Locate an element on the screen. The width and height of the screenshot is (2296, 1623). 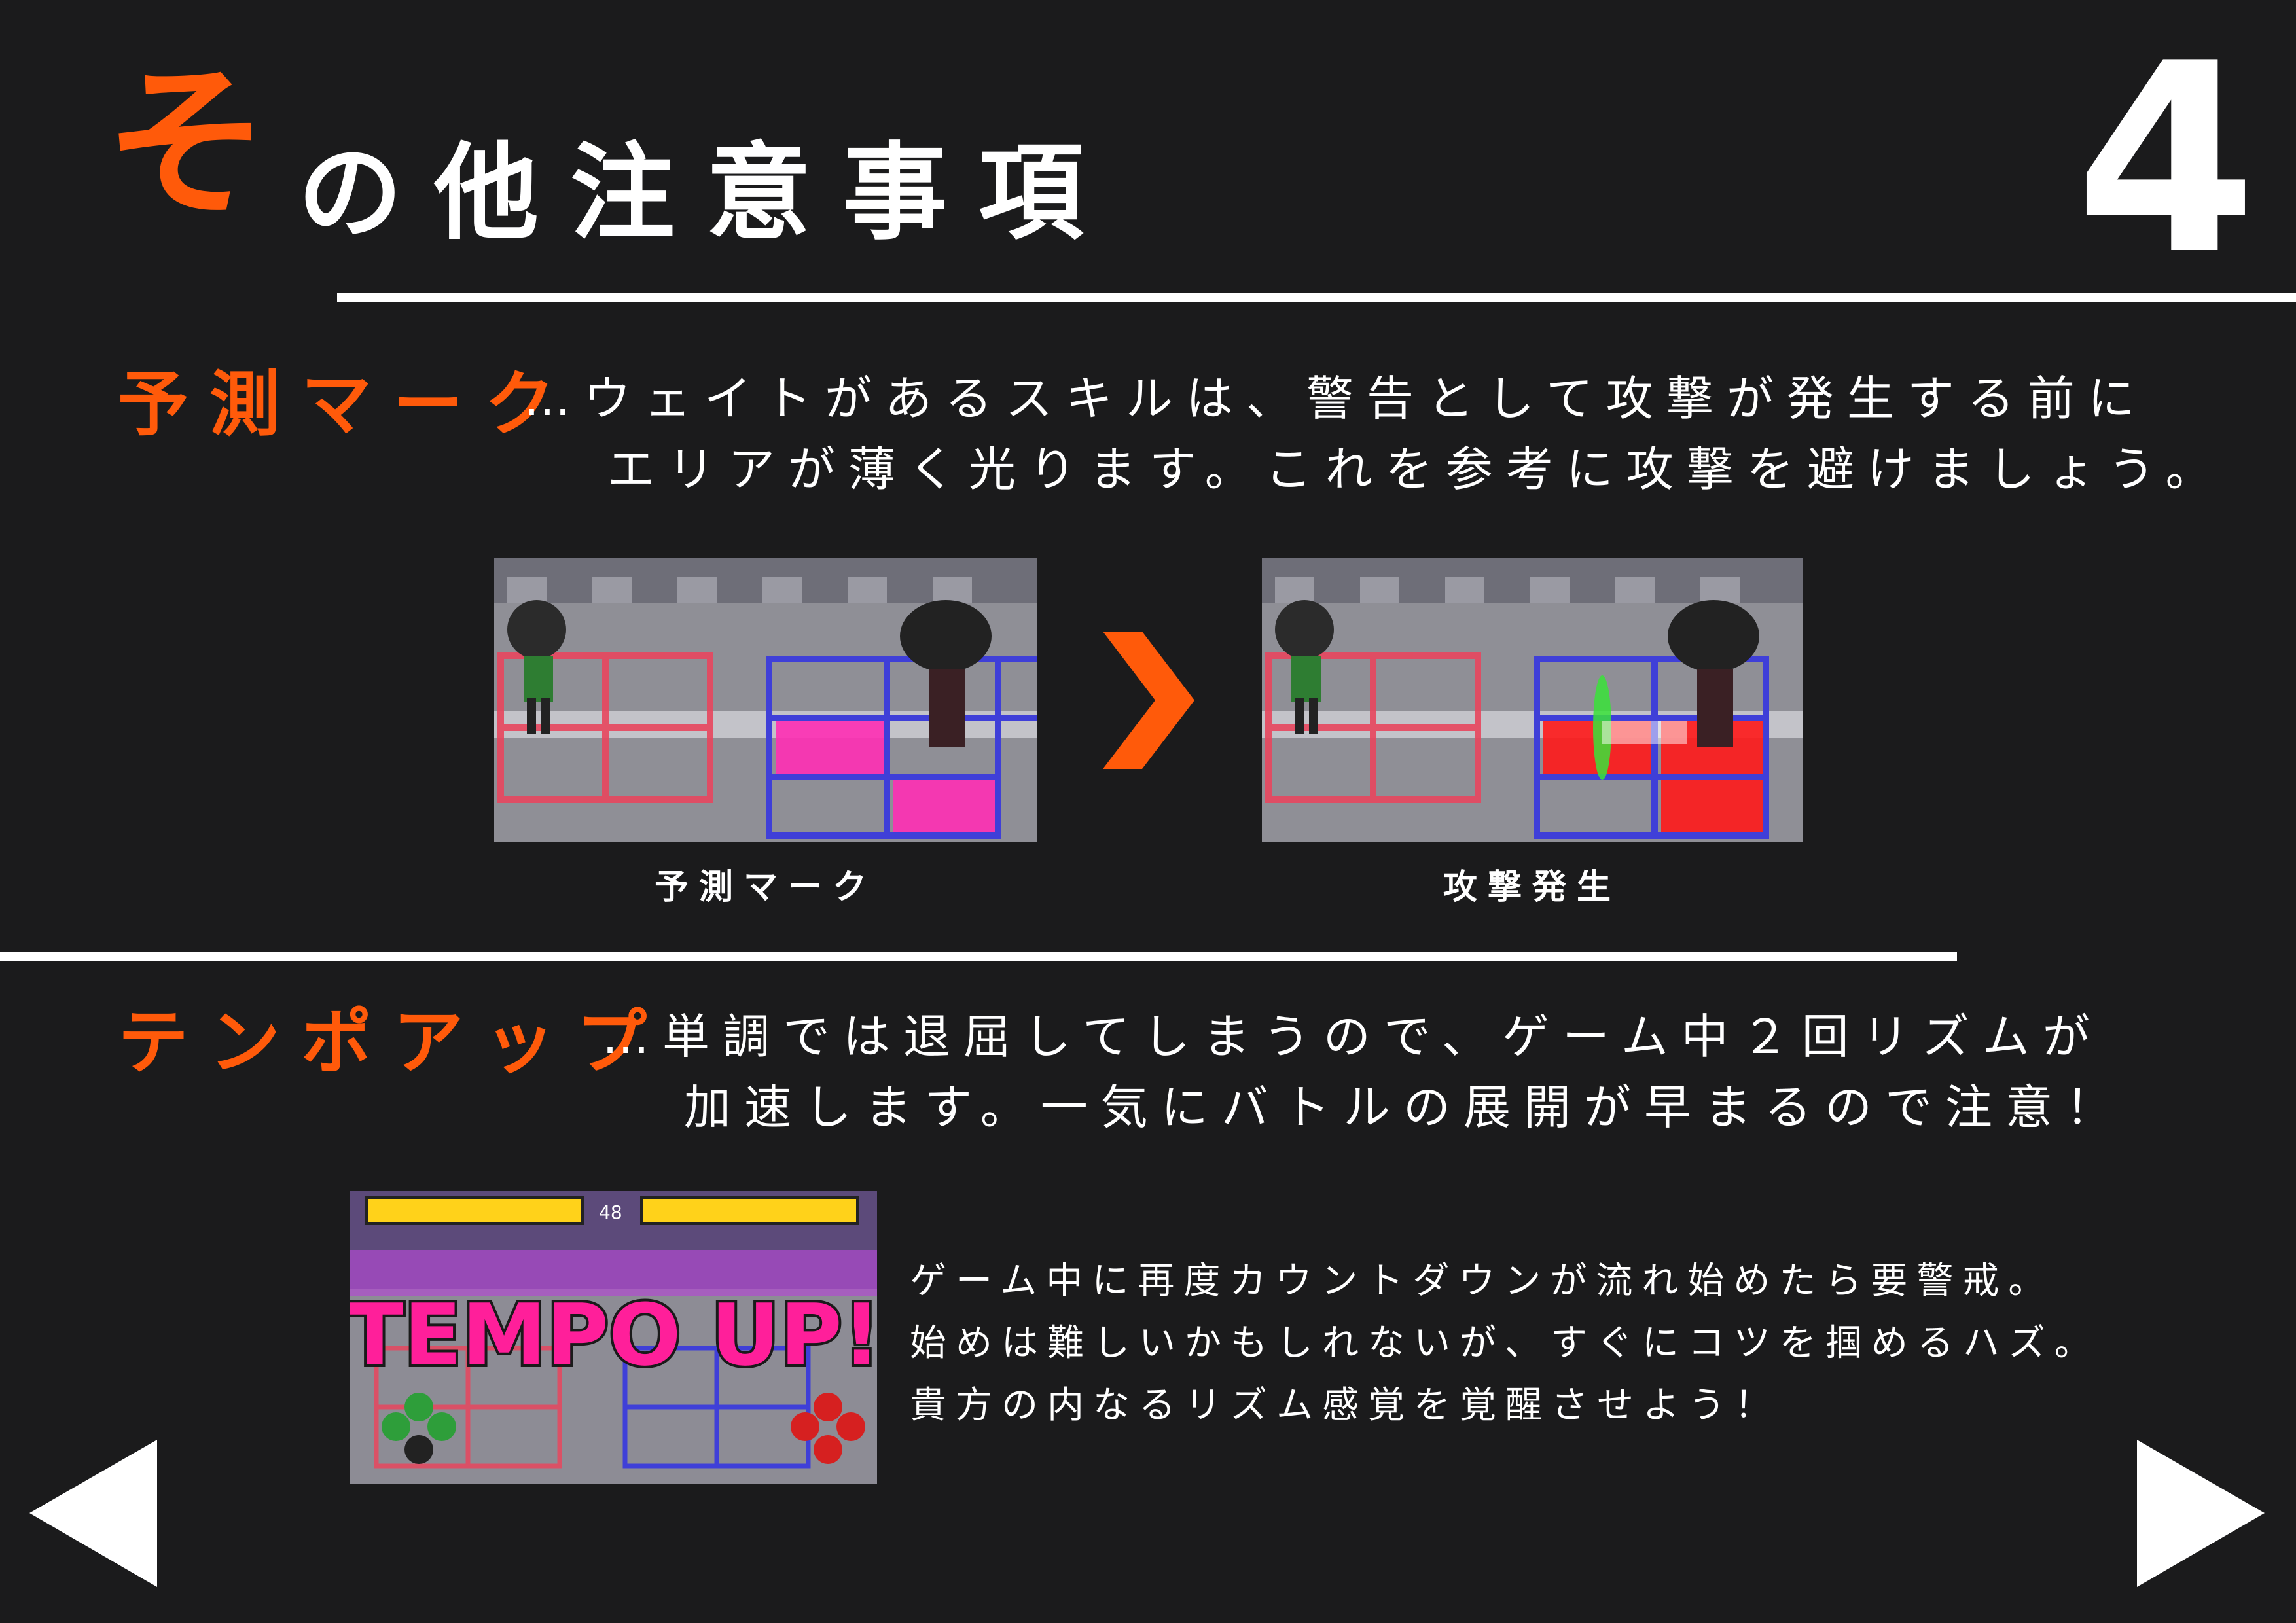
page-title: の他注意事項 is located at coordinates (706, 193).